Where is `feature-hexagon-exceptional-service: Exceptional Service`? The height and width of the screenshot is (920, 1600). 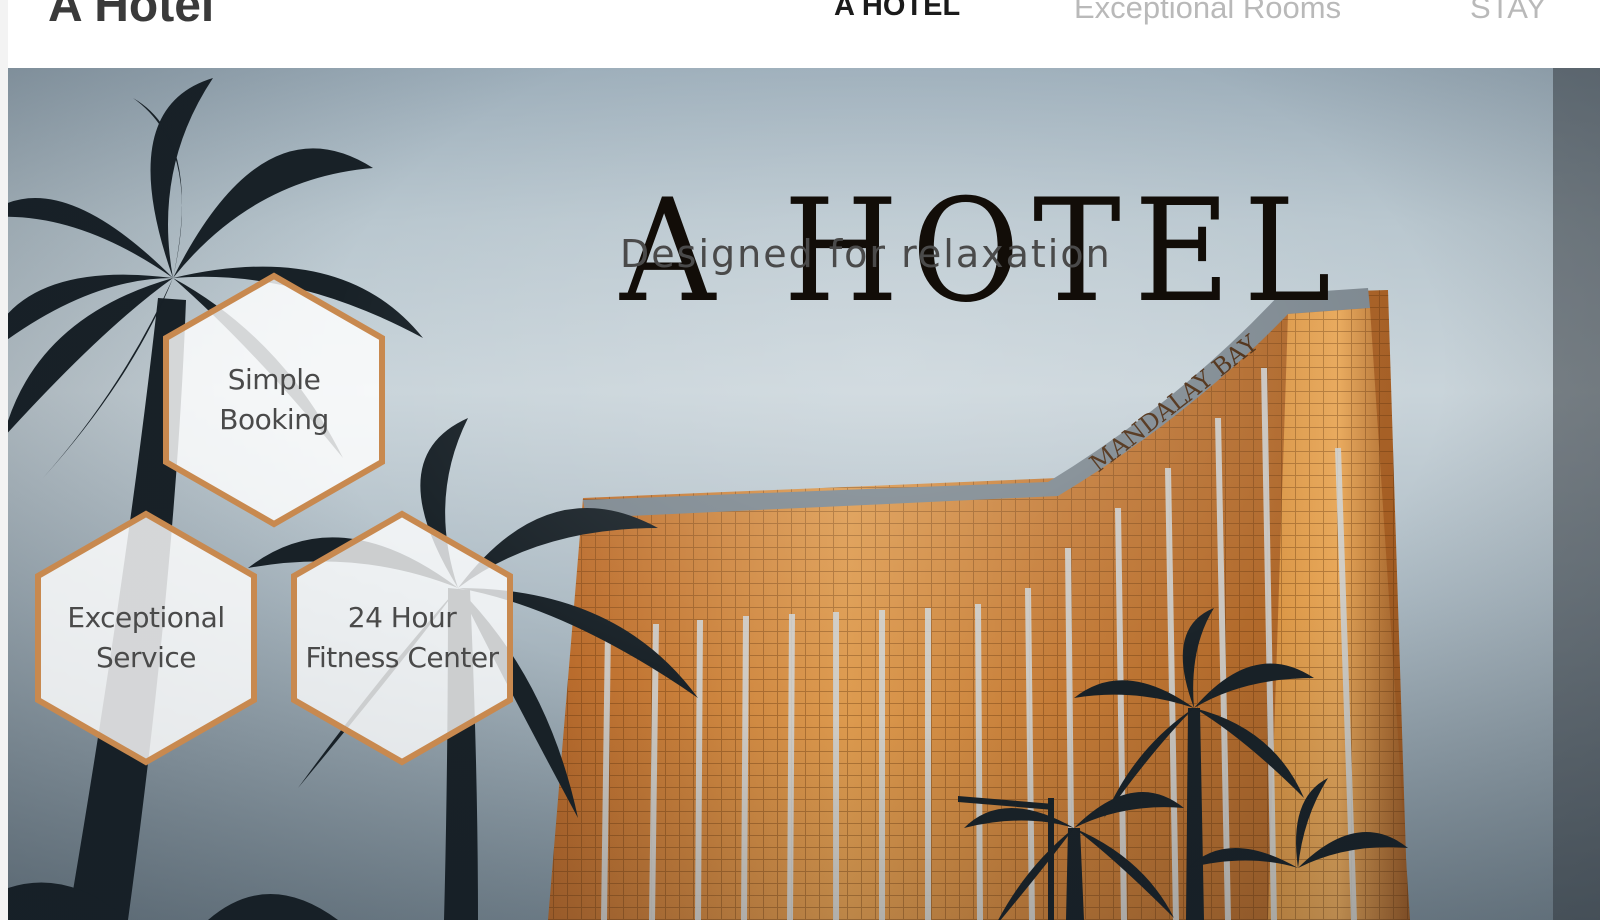
feature-hexagon-exceptional-service: Exceptional Service is located at coordinates (146, 638).